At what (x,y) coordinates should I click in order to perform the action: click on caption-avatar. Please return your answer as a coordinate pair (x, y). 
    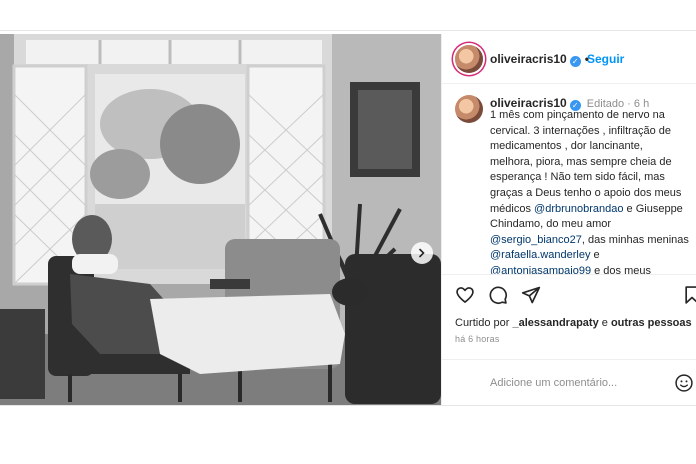
    Looking at the image, I should click on (469, 109).